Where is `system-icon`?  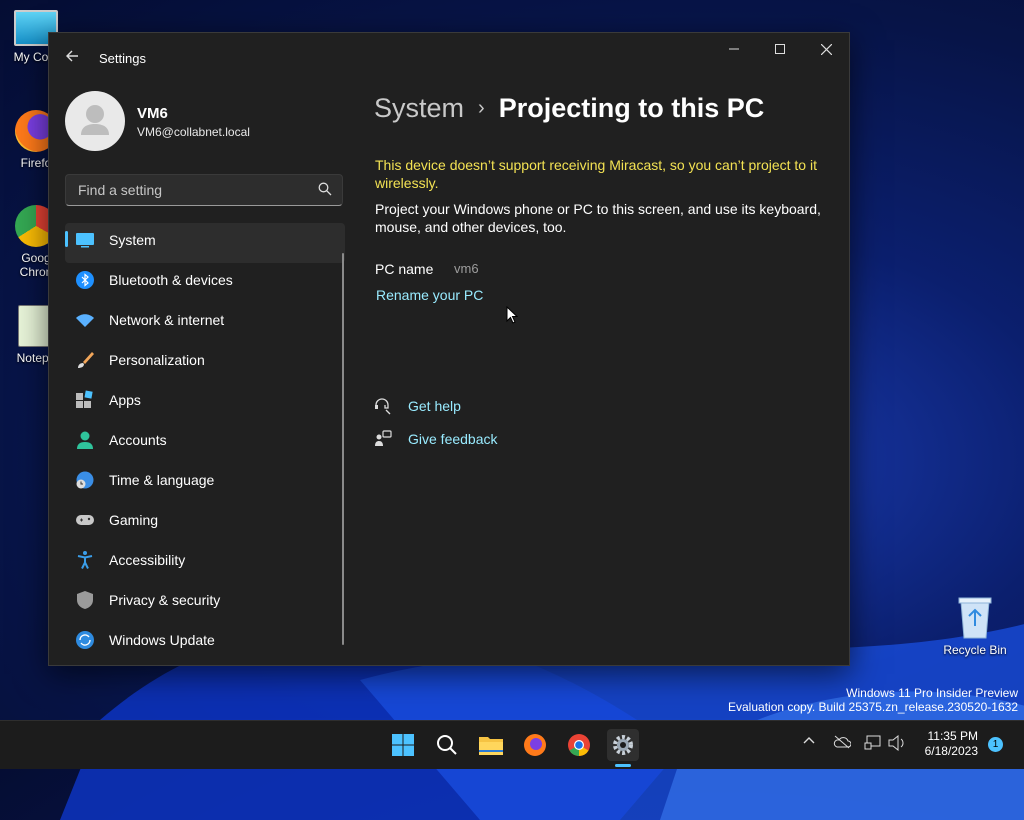 system-icon is located at coordinates (85, 240).